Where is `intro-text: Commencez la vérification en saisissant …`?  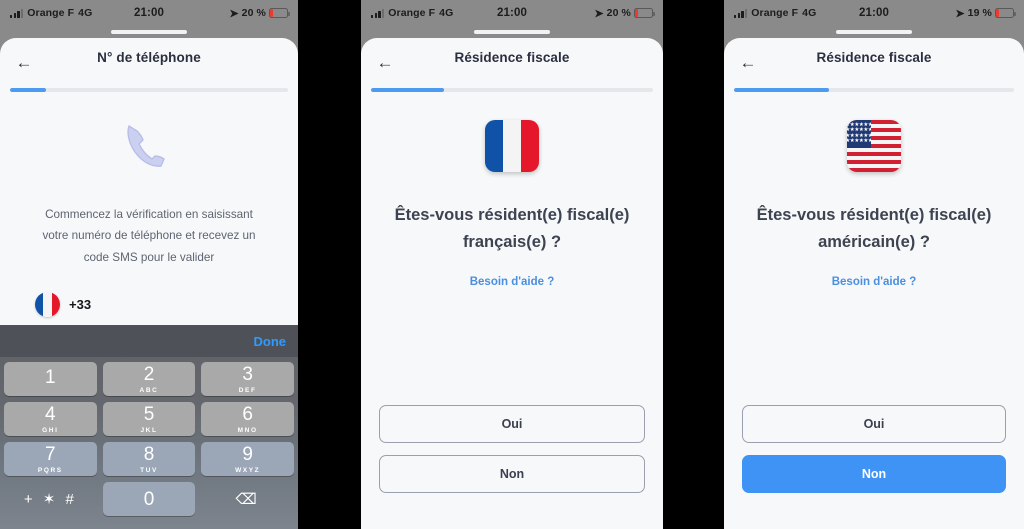 intro-text: Commencez la vérification en saisissant … is located at coordinates (149, 235).